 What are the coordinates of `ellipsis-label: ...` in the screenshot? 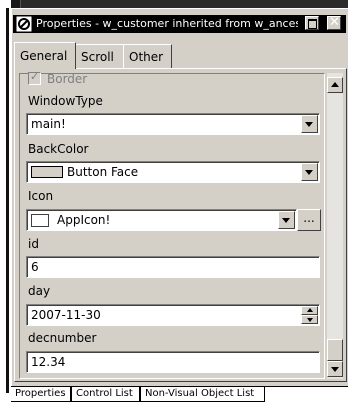 It's located at (309, 218).